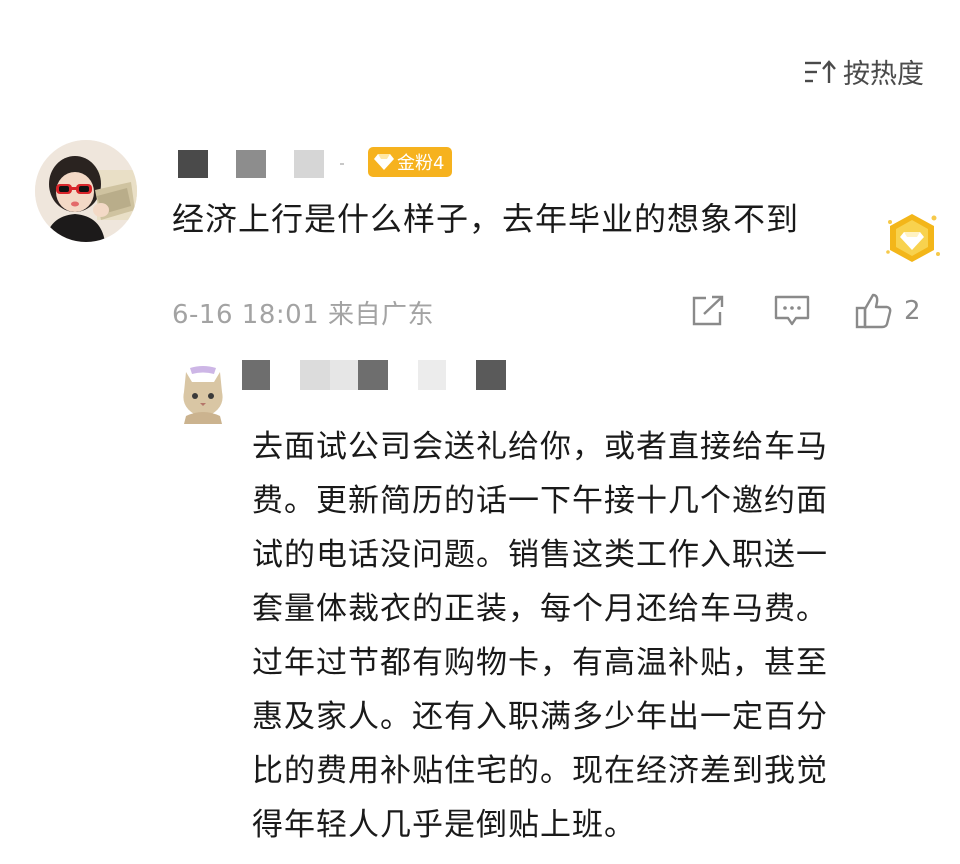  I want to click on fan-badge: 金粉4, so click(410, 162).